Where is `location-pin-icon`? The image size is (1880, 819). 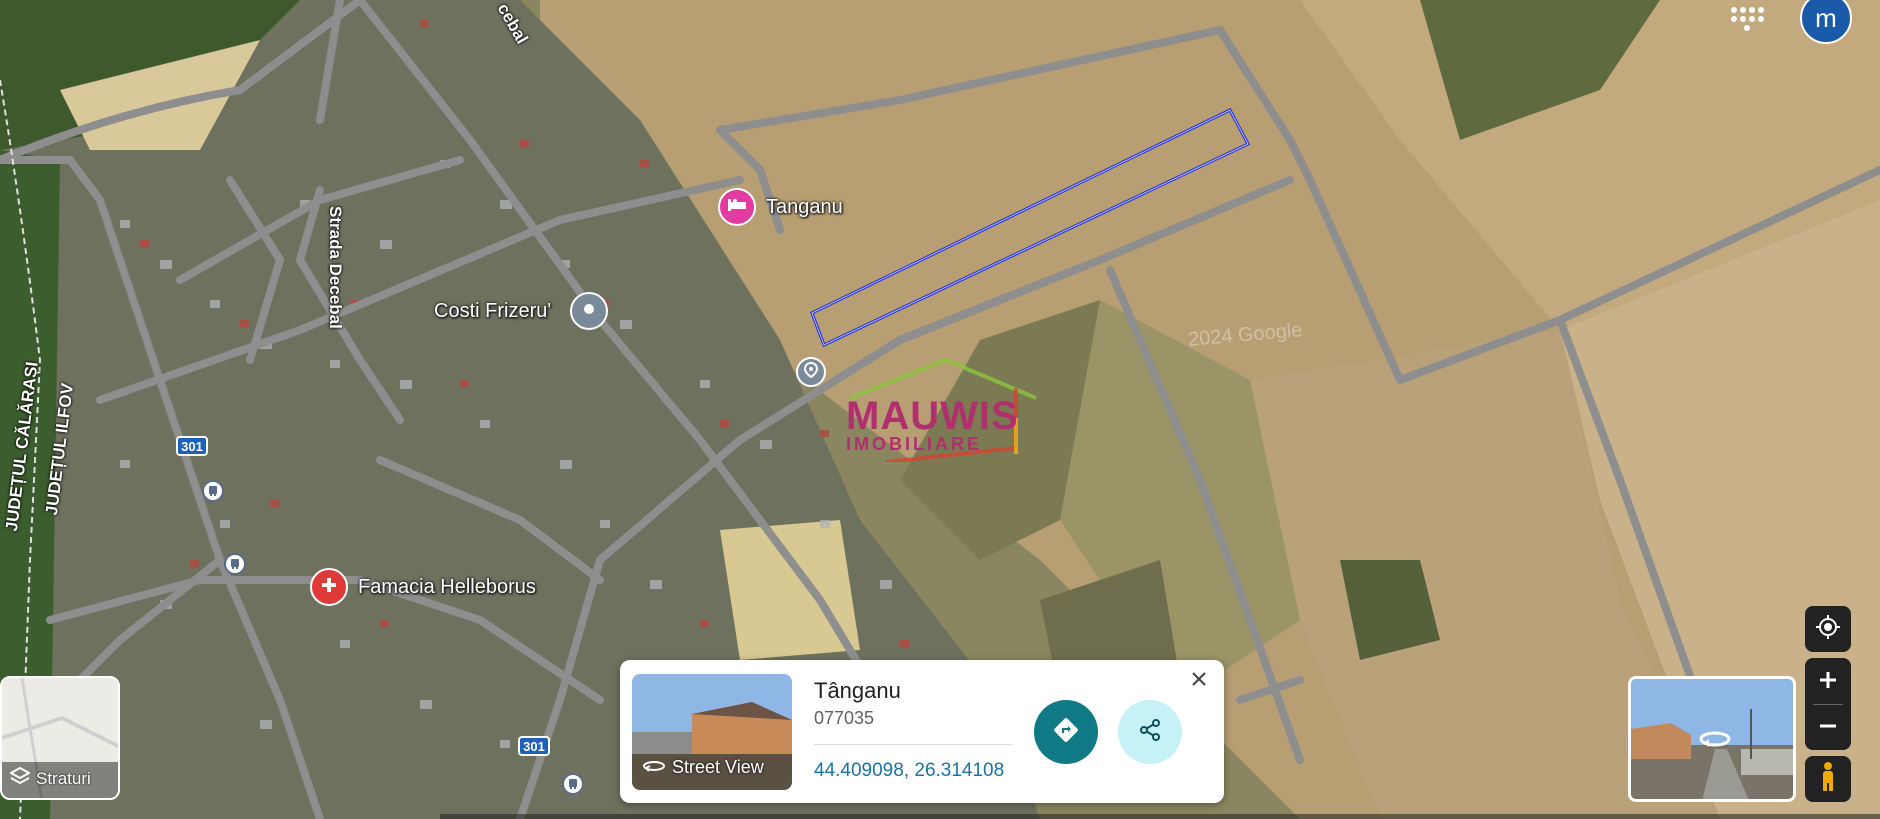 location-pin-icon is located at coordinates (811, 372).